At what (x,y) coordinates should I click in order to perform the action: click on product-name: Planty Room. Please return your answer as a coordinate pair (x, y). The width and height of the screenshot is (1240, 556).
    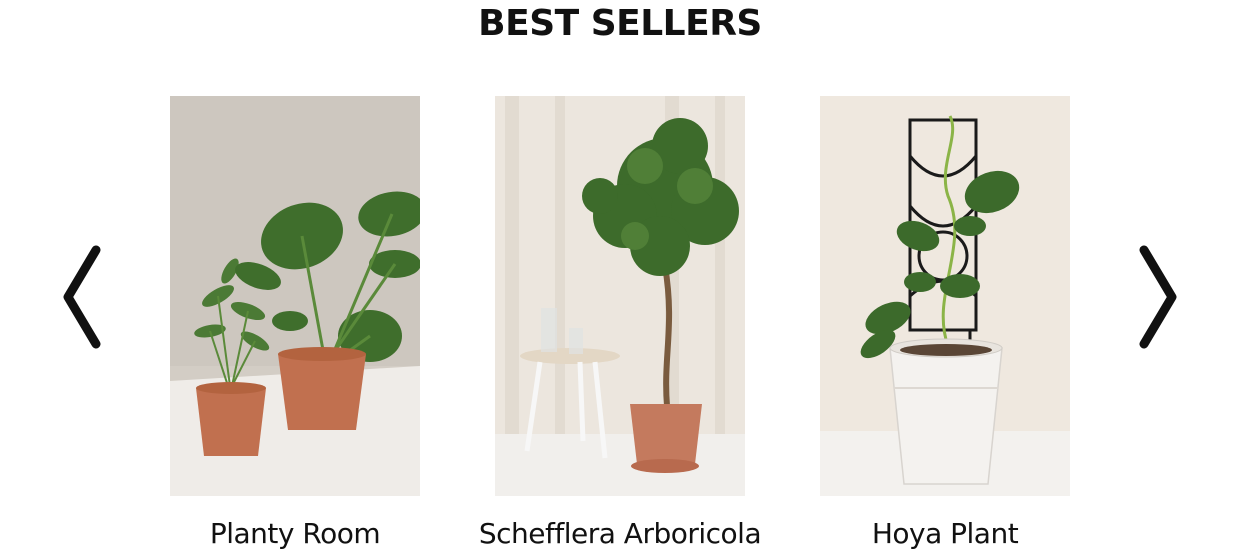
    Looking at the image, I should click on (295, 534).